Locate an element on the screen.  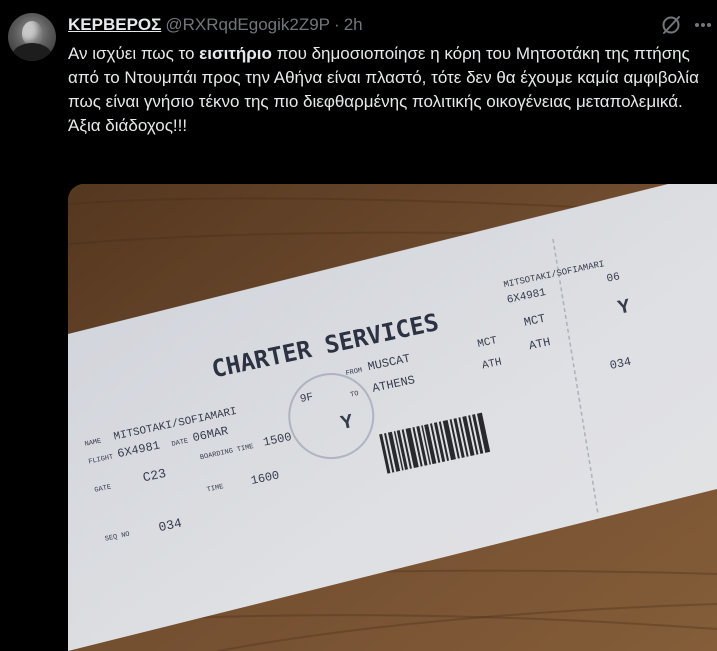
tweet-text-bold: εισιτήριο is located at coordinates (235, 53).